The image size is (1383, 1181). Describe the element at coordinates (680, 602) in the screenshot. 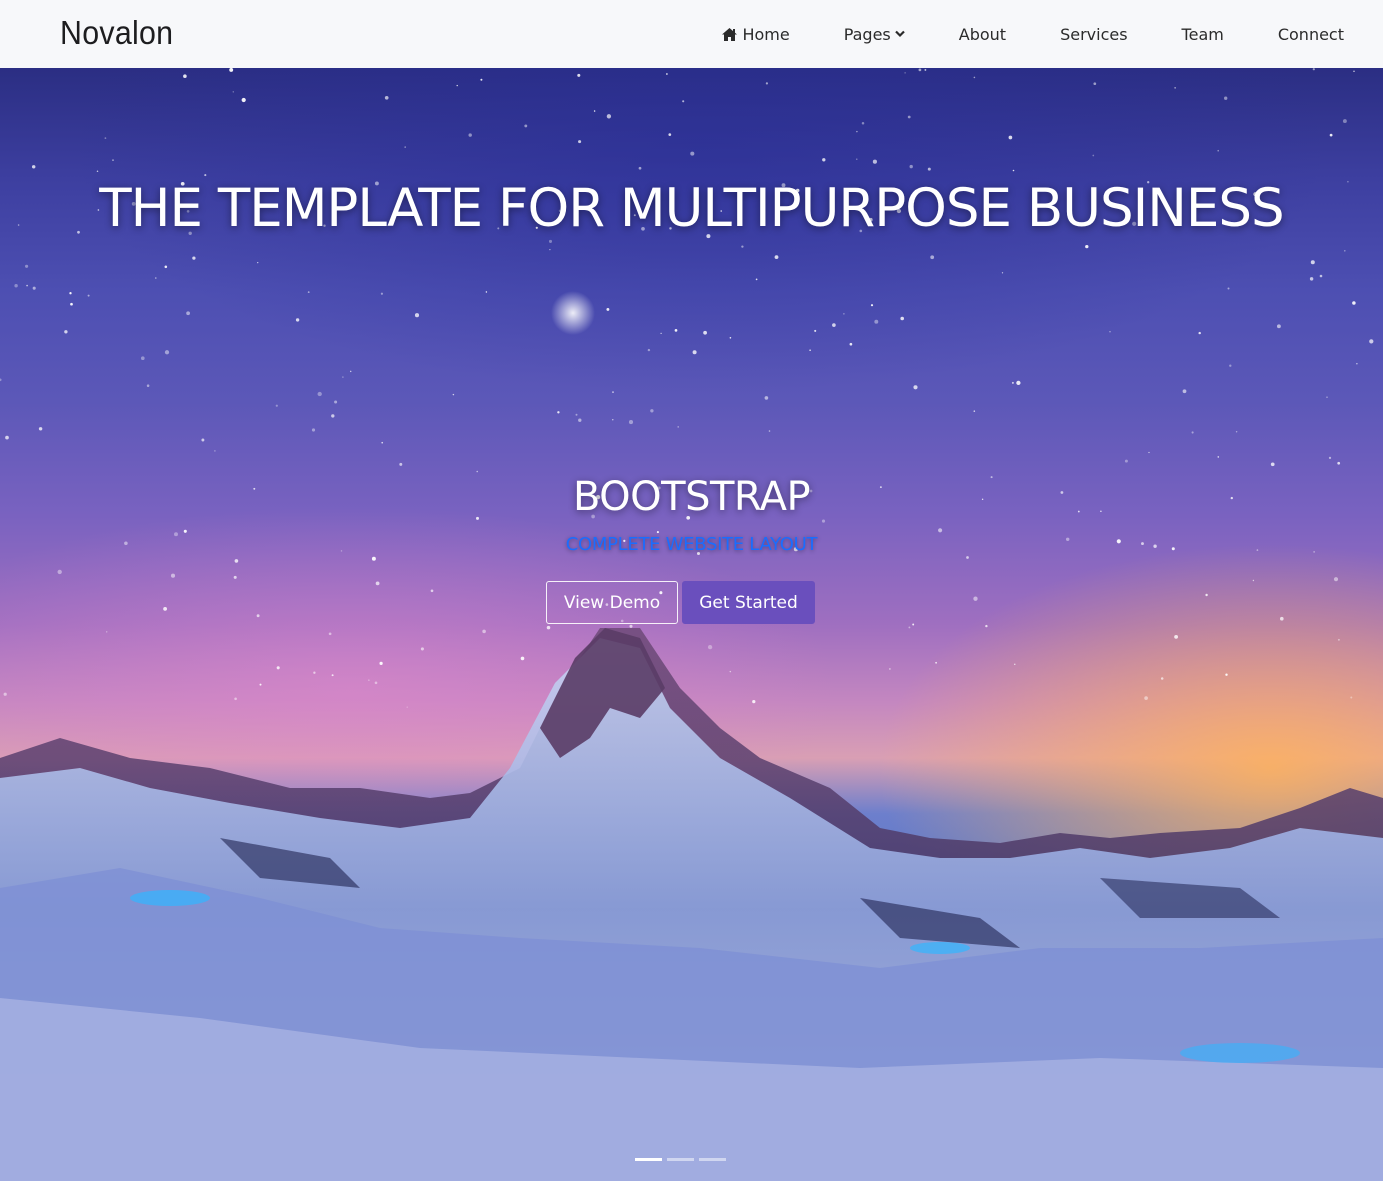

I see `hero-buttons: View Demo Get Started` at that location.